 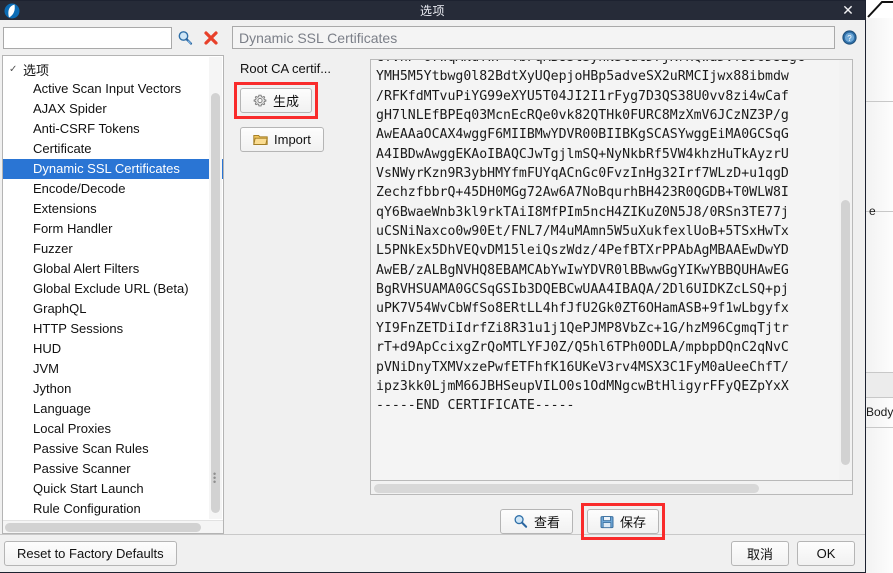 I want to click on help-question-icon: ?, so click(x=849, y=38).